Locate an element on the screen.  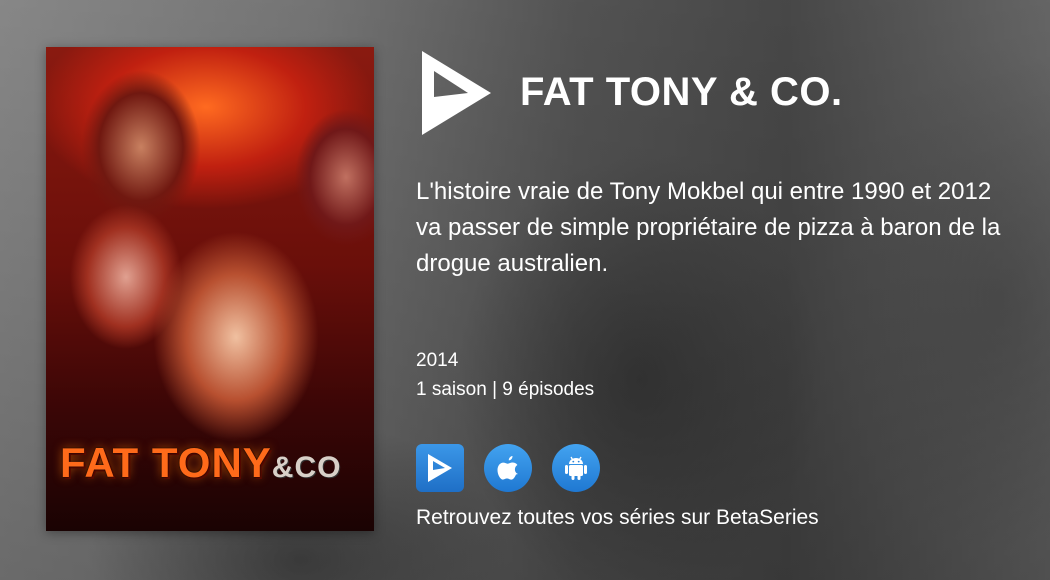
android-app-button is located at coordinates (576, 468).